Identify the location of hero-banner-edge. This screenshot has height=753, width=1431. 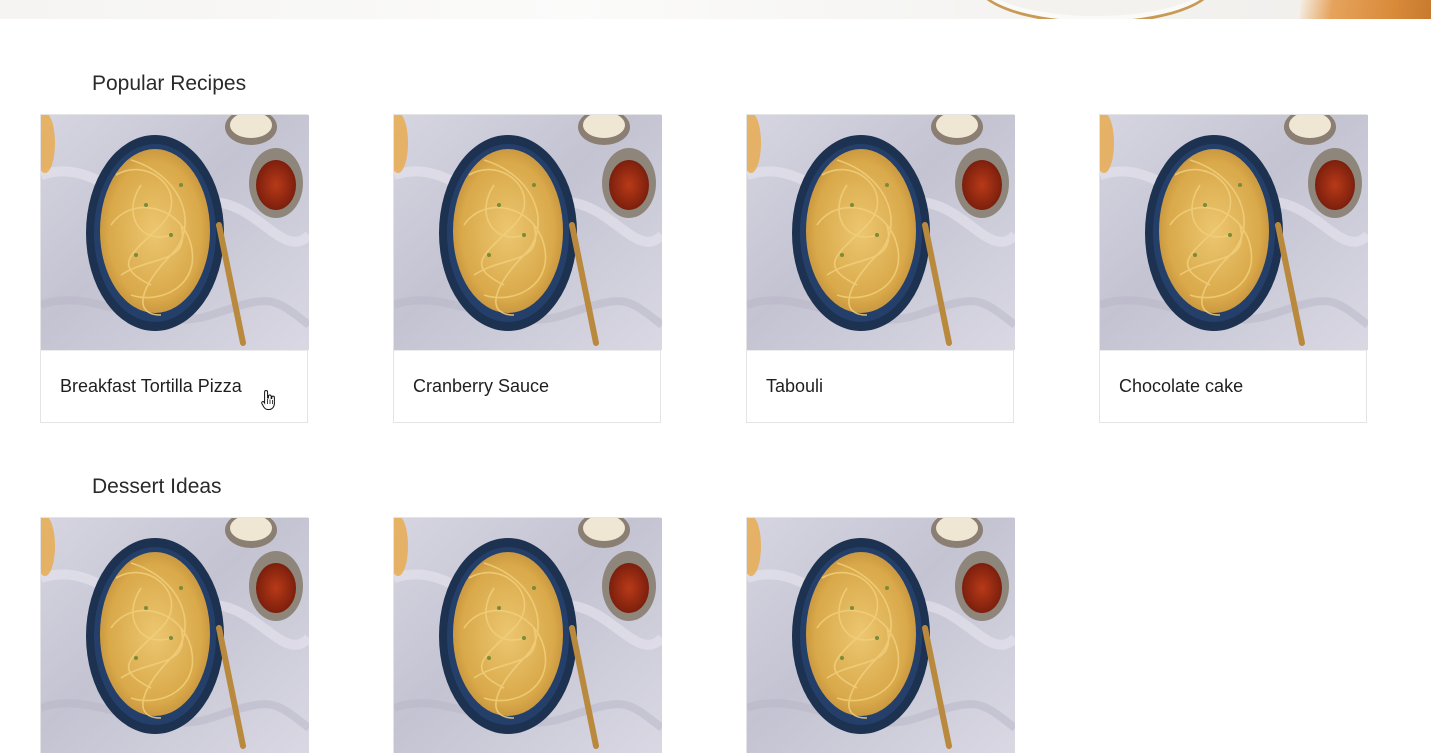
(715, 9).